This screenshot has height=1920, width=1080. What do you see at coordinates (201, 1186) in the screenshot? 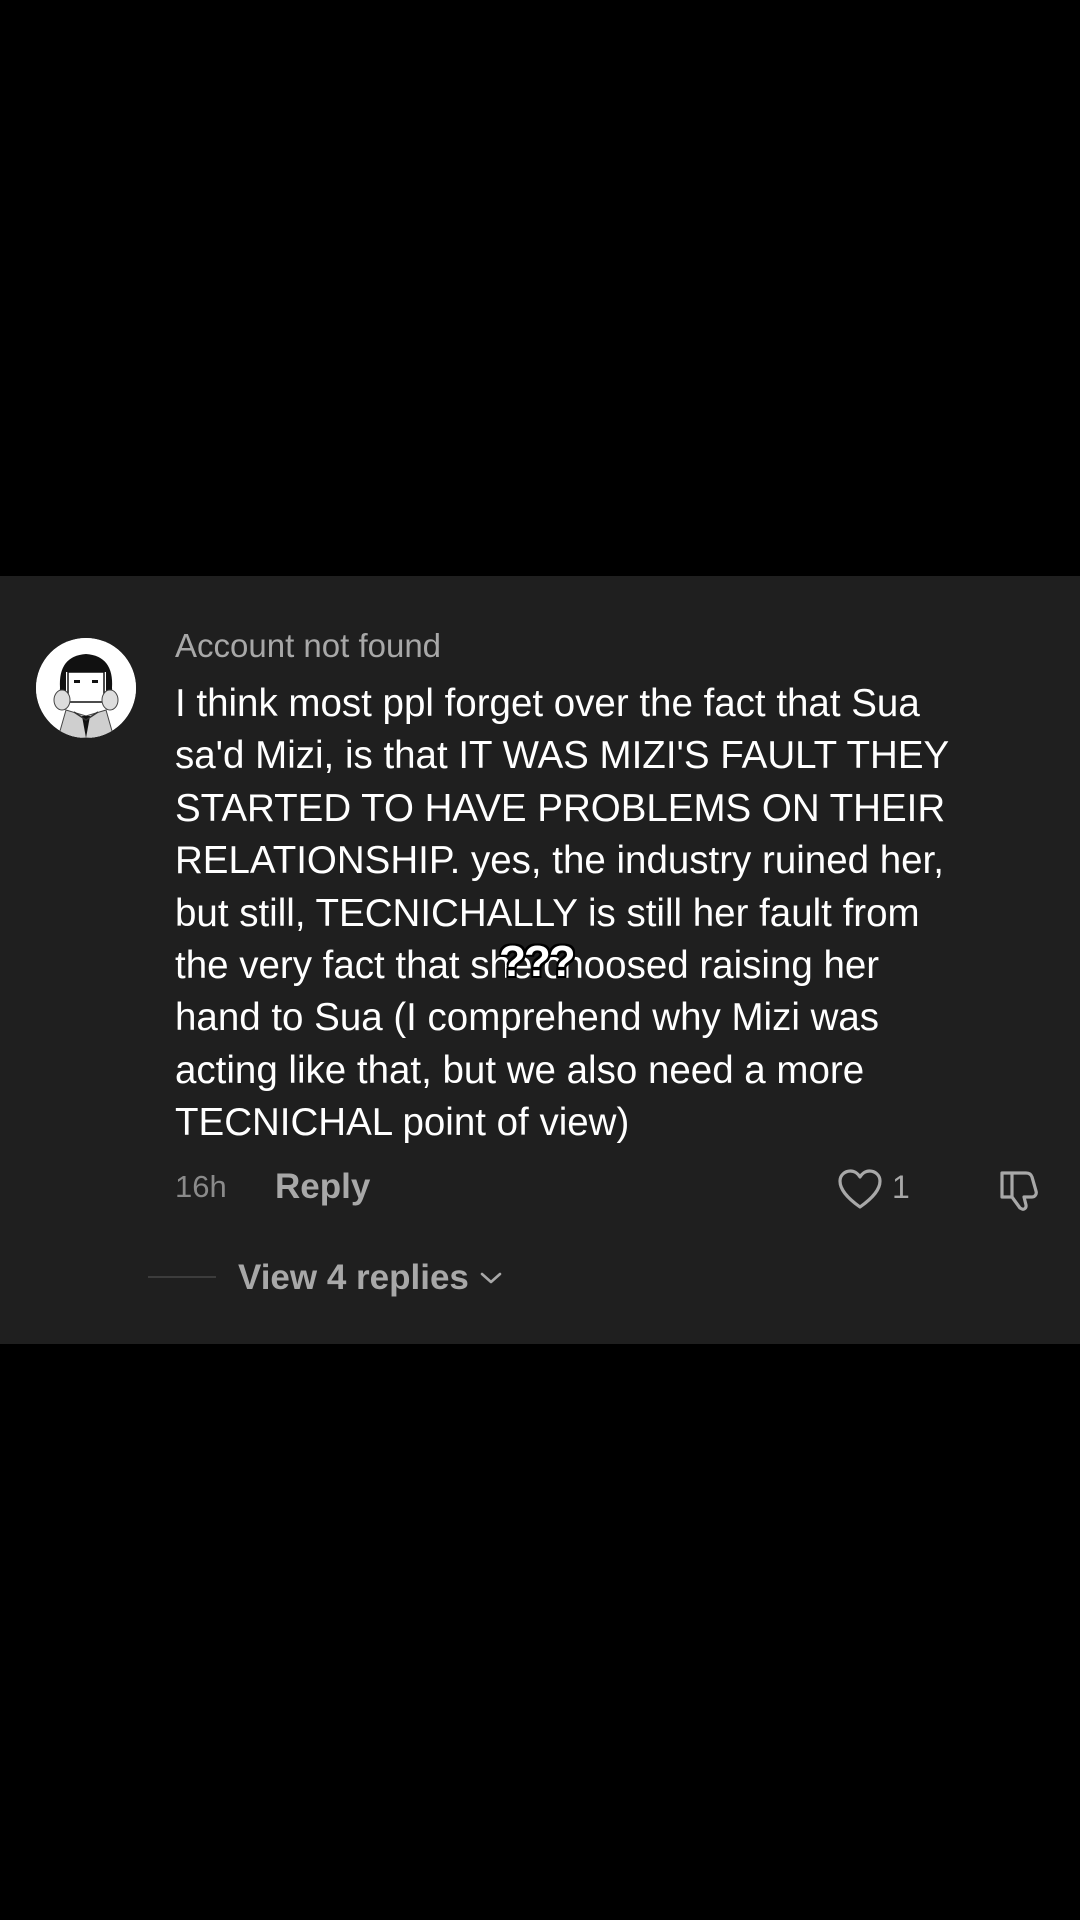
I see `comment-timestamp: 16h` at bounding box center [201, 1186].